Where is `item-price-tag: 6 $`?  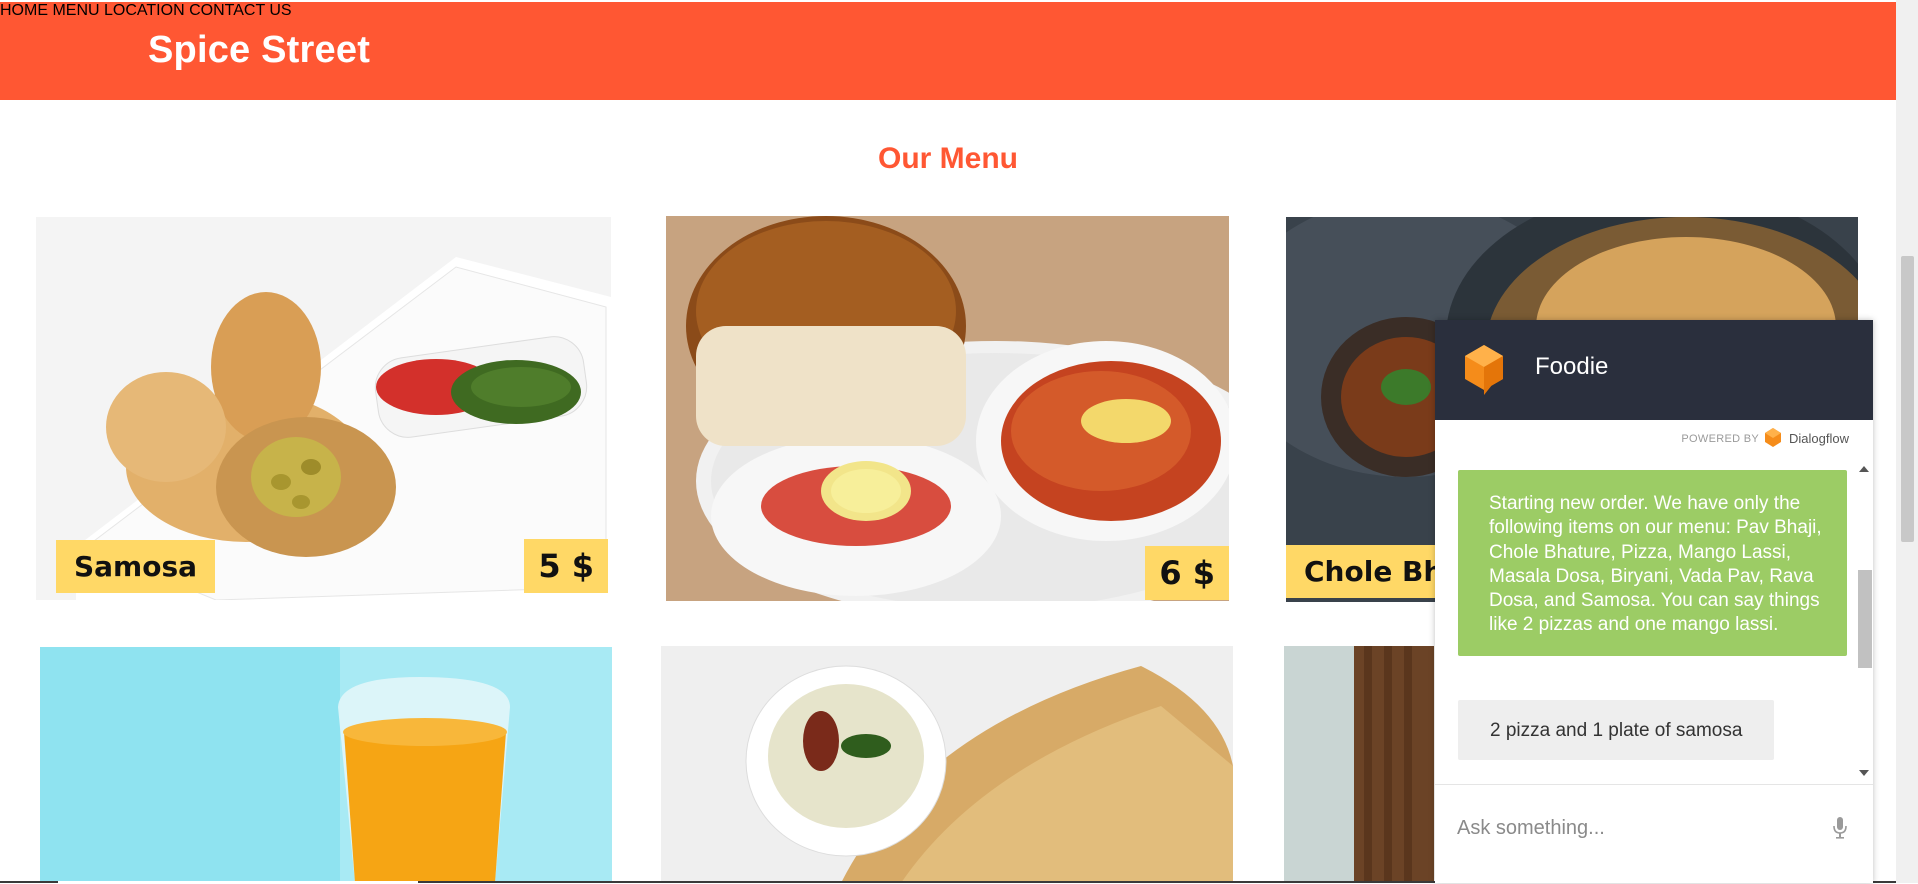
item-price-tag: 6 $ is located at coordinates (1187, 573).